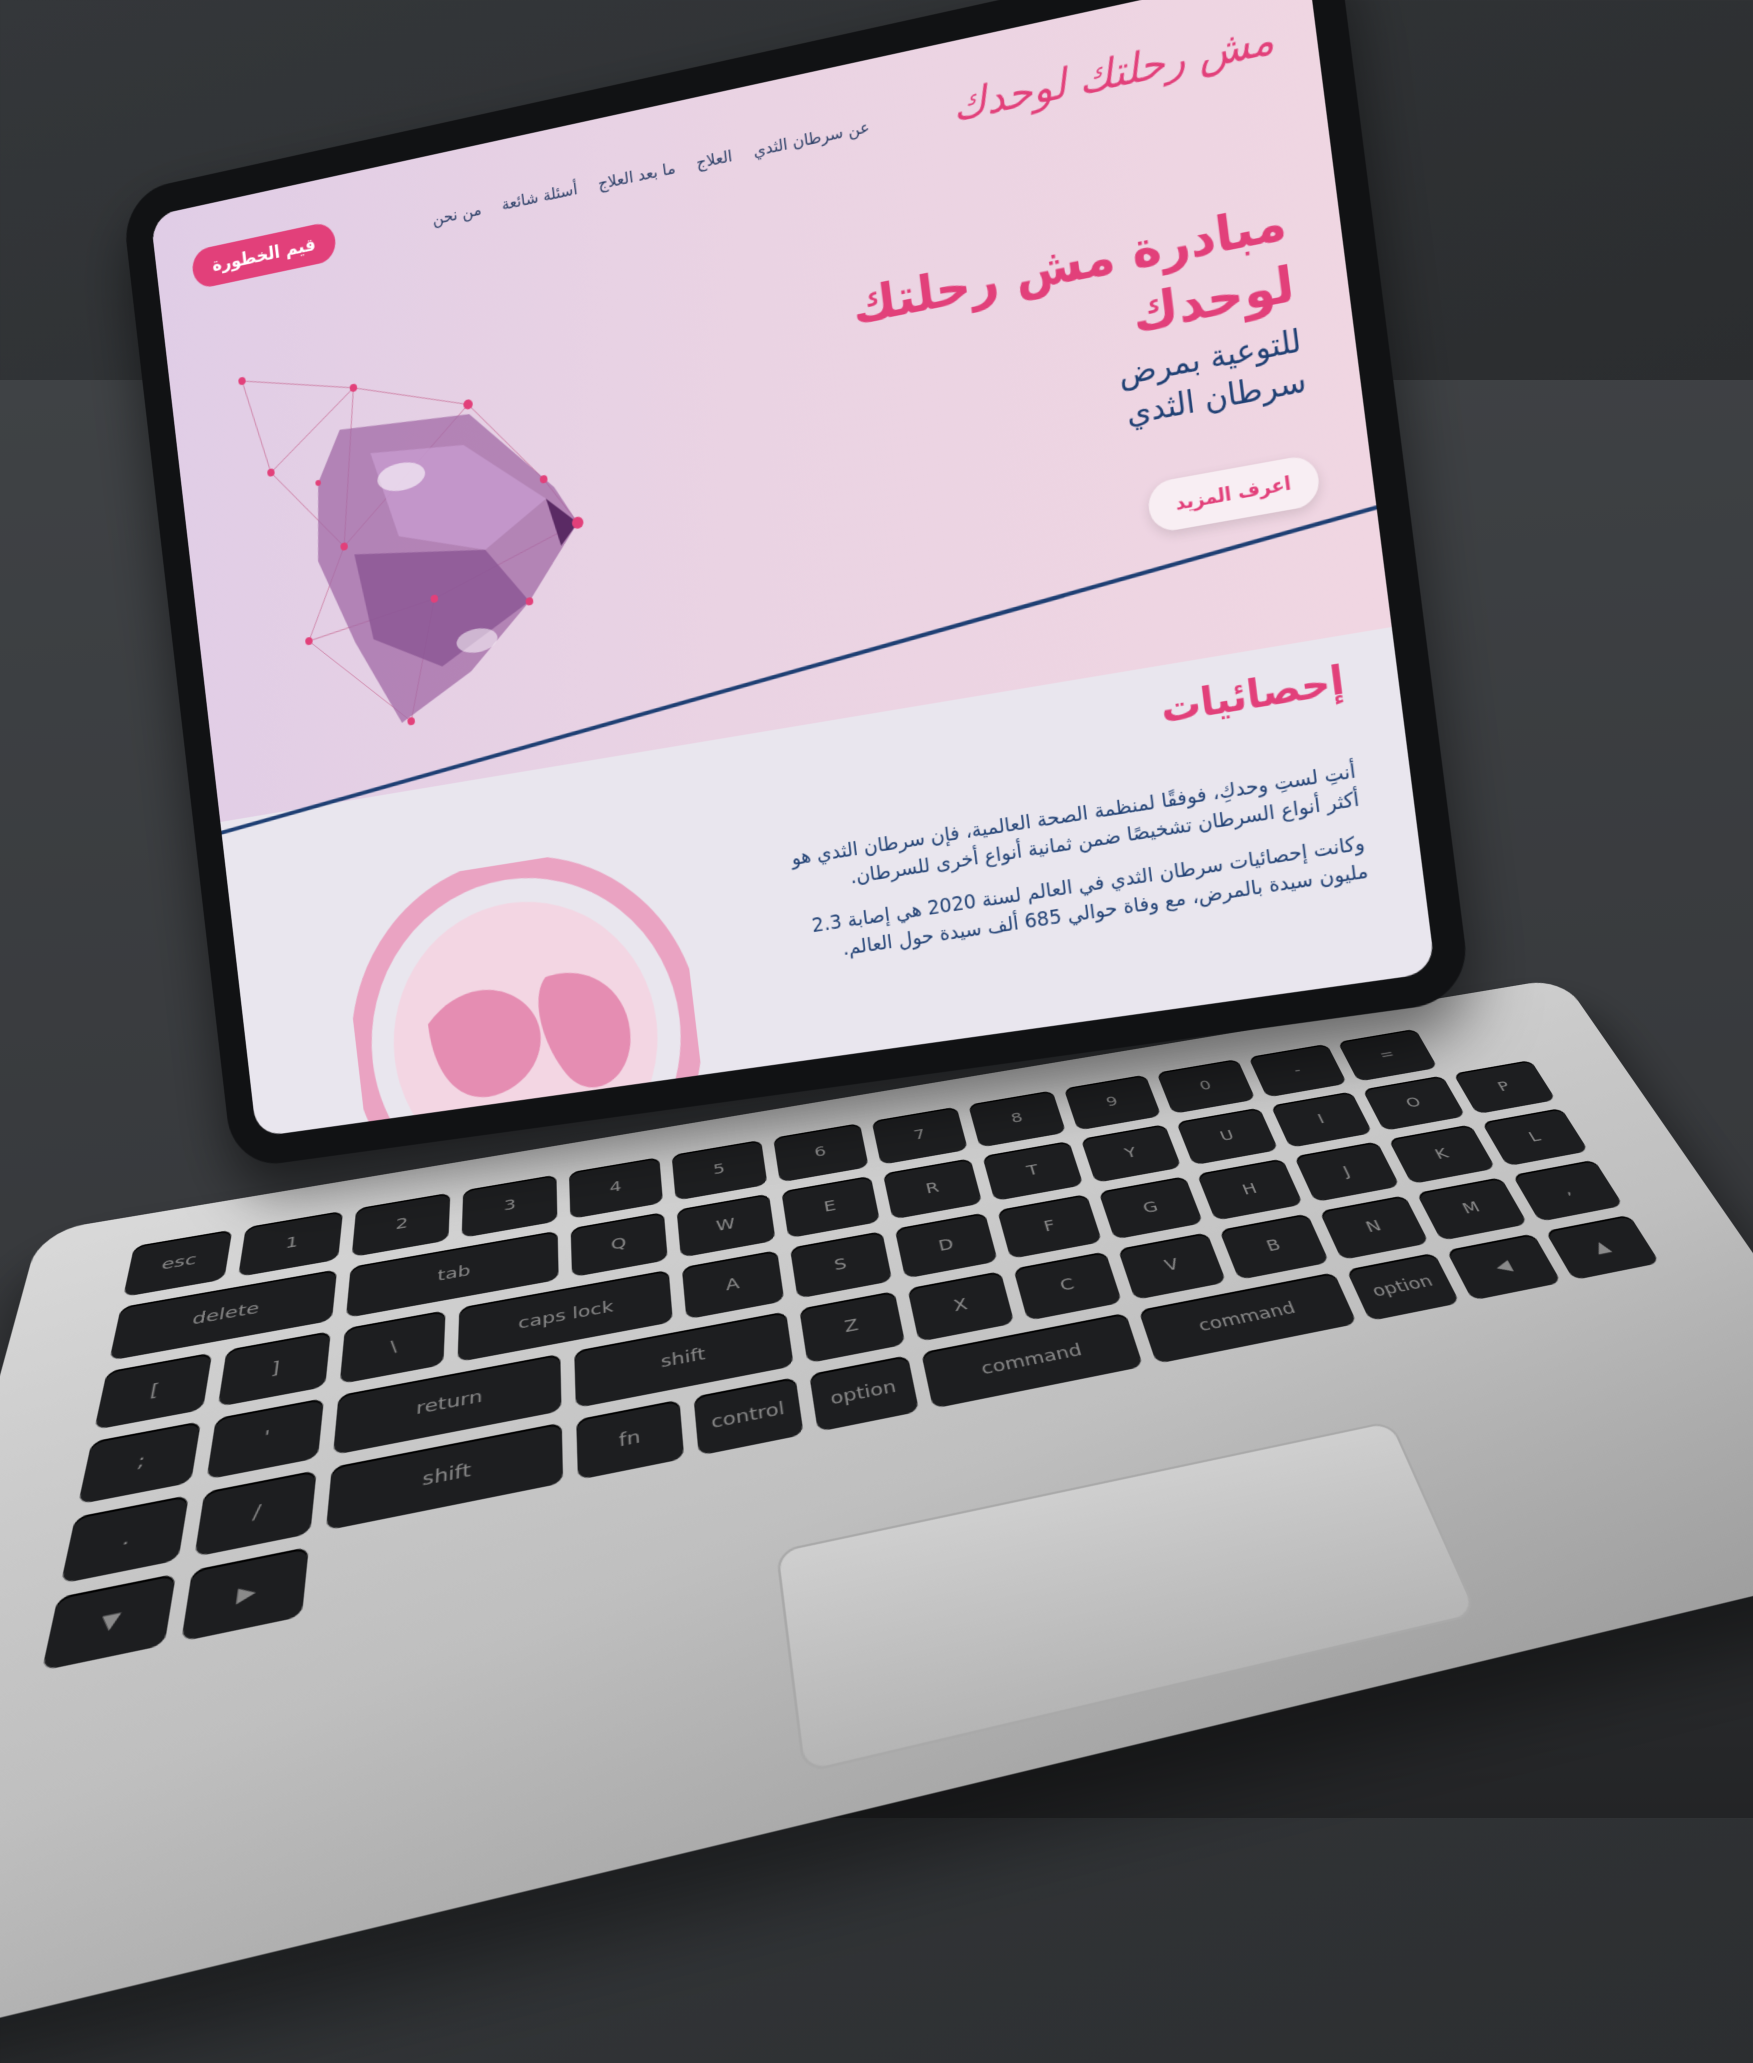 This screenshot has height=2063, width=1753. Describe the element at coordinates (1414, 1103) in the screenshot. I see `key-o: O` at that location.